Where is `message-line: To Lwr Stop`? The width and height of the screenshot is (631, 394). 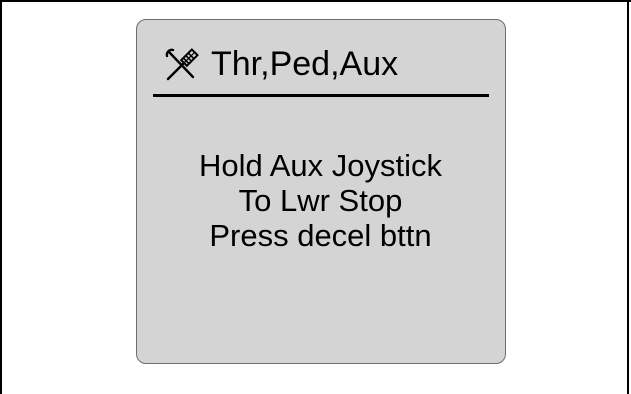 message-line: To Lwr Stop is located at coordinates (320, 200).